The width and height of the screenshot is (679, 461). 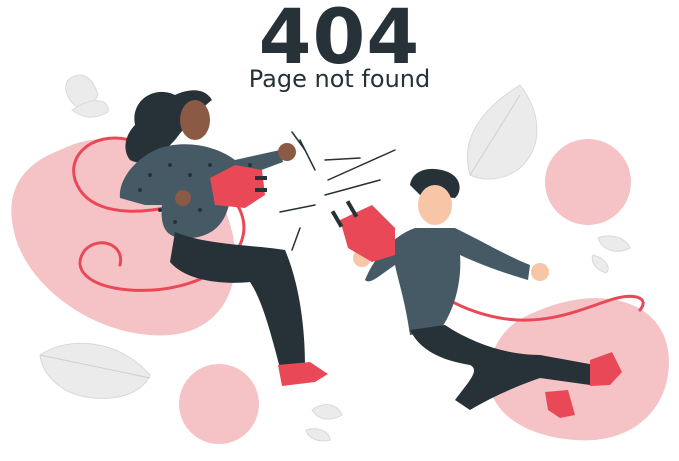 I want to click on error-code: 404, so click(x=339, y=40).